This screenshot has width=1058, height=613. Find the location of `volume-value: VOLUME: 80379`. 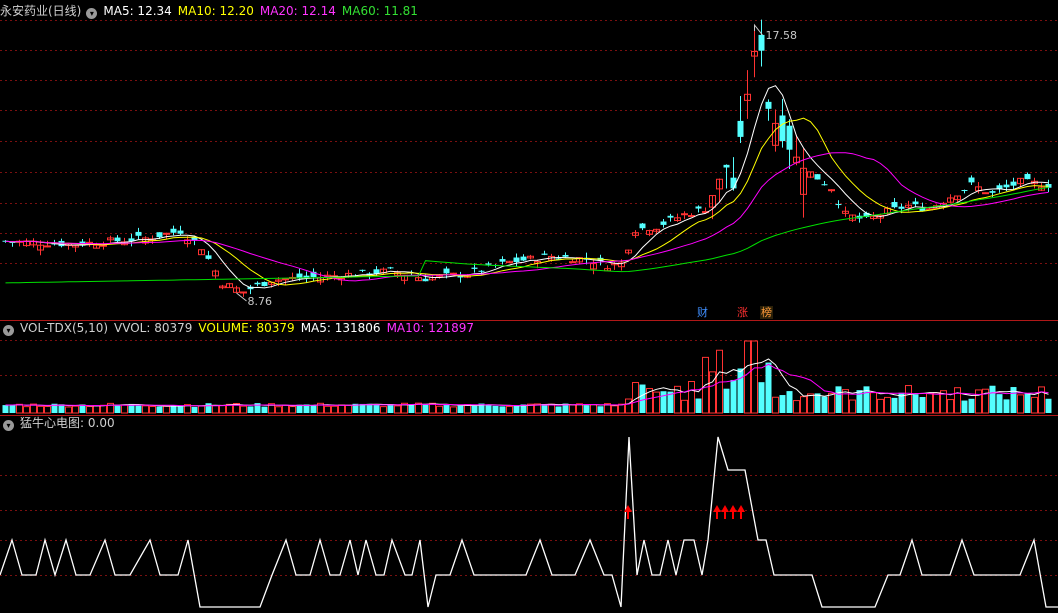

volume-value: VOLUME: 80379 is located at coordinates (246, 328).